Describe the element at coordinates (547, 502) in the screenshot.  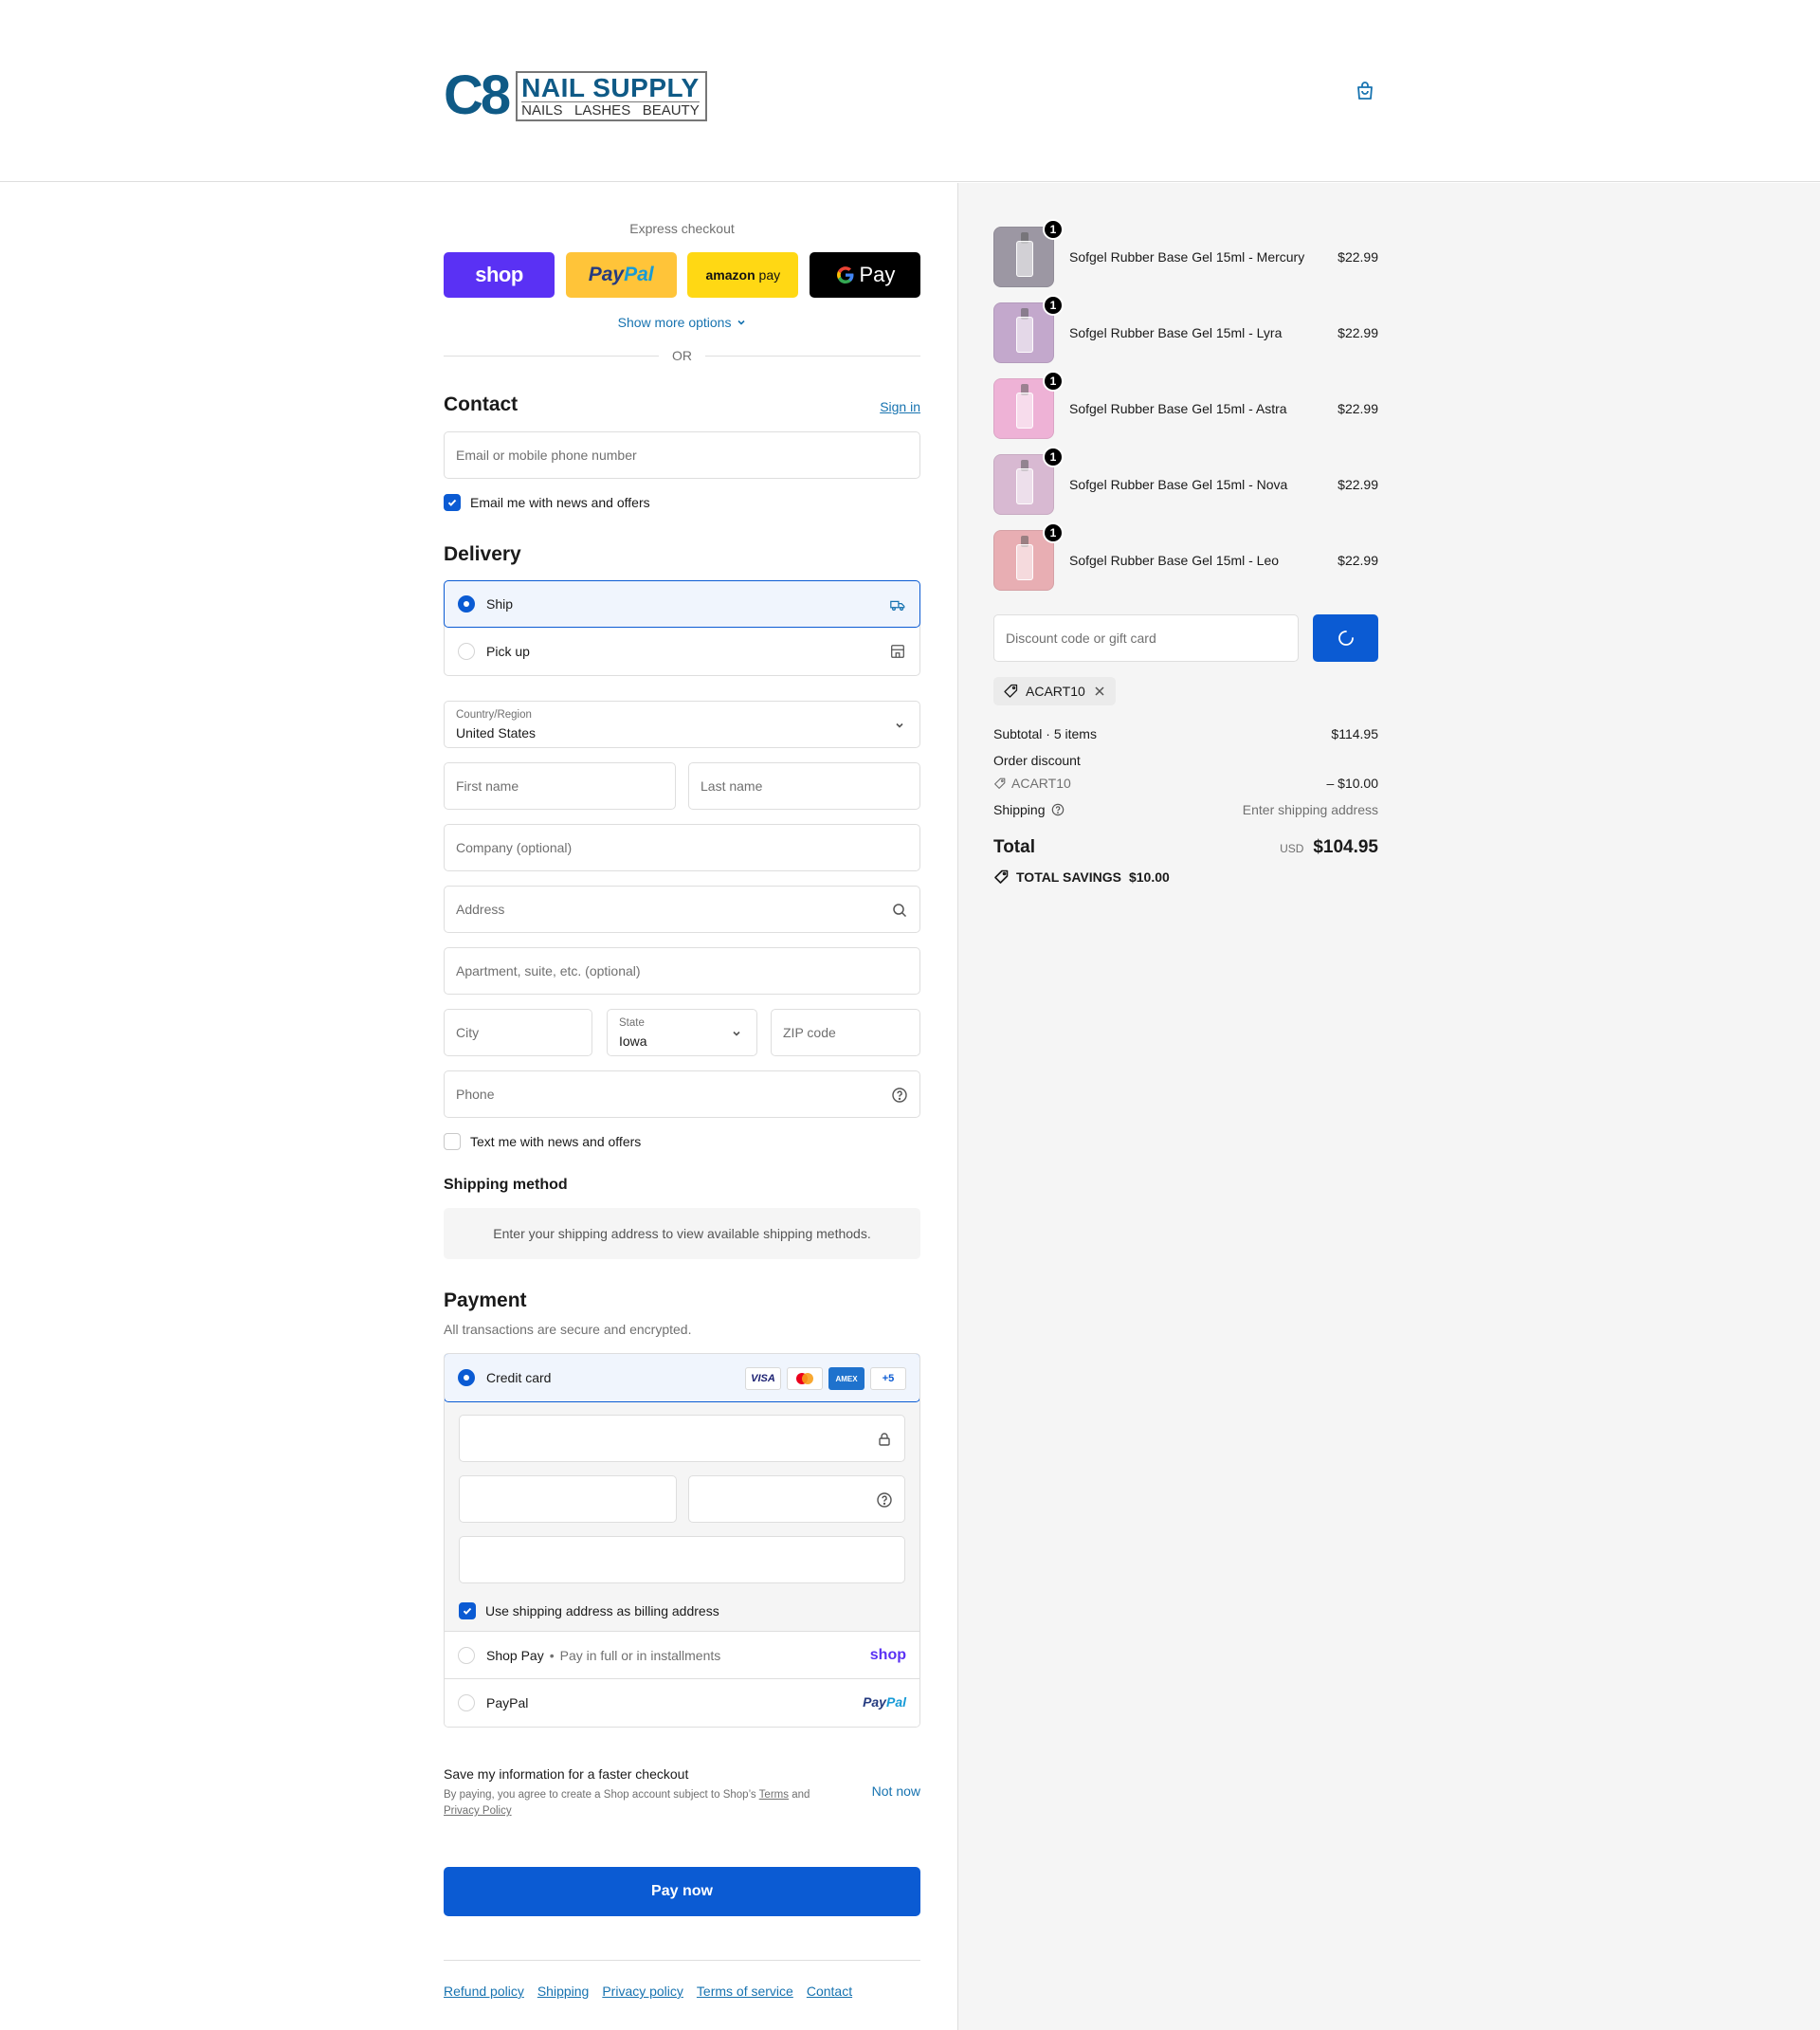
I see `email-news-checkbox: Email me with news and offers` at that location.